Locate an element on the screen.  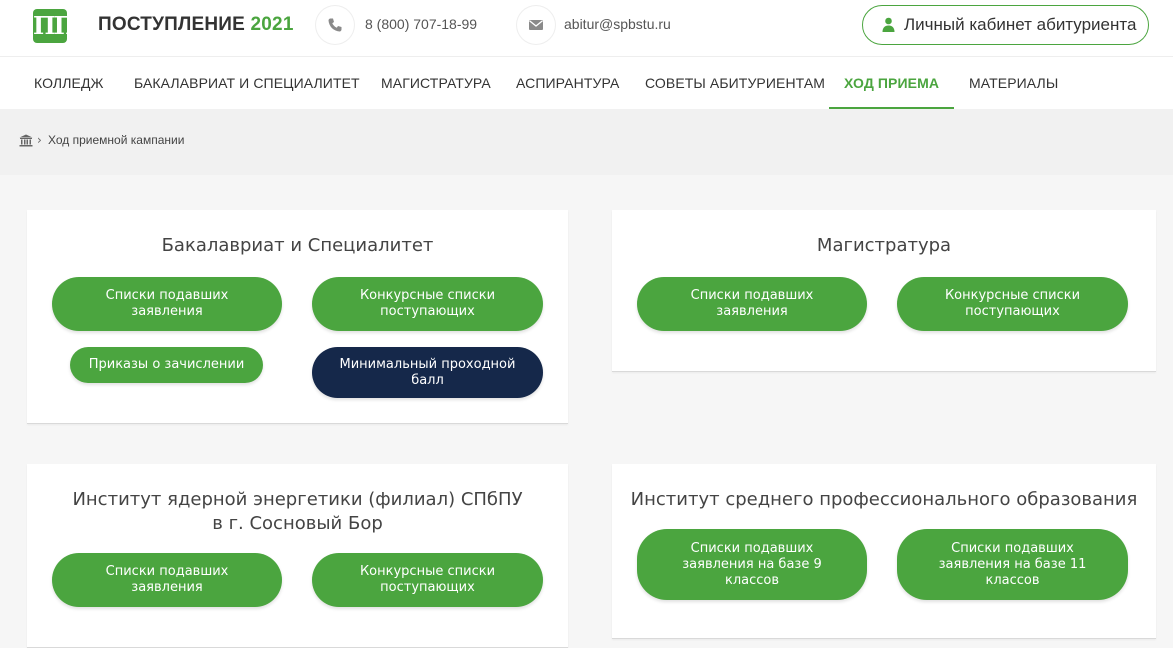
nuclear-competitive-lists-button: Конкурсные списки поступающих is located at coordinates (427, 580).